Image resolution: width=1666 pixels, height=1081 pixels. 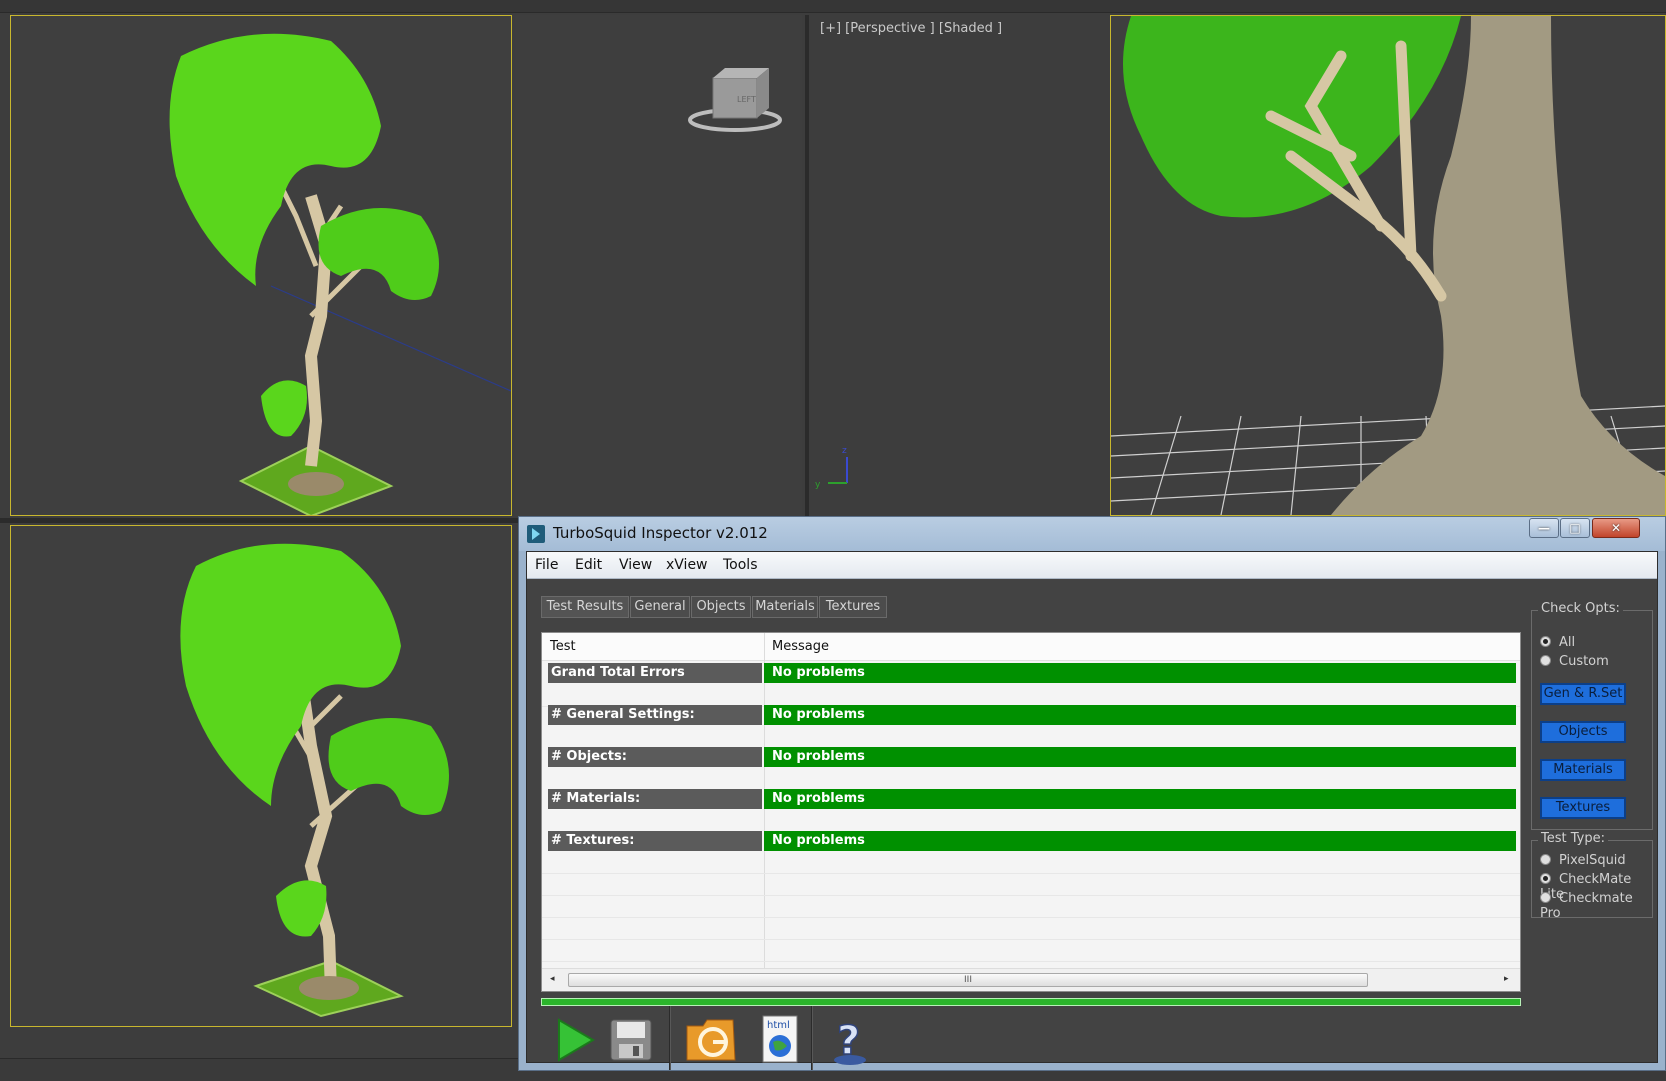 I want to click on radio-all: All, so click(x=1557, y=642).